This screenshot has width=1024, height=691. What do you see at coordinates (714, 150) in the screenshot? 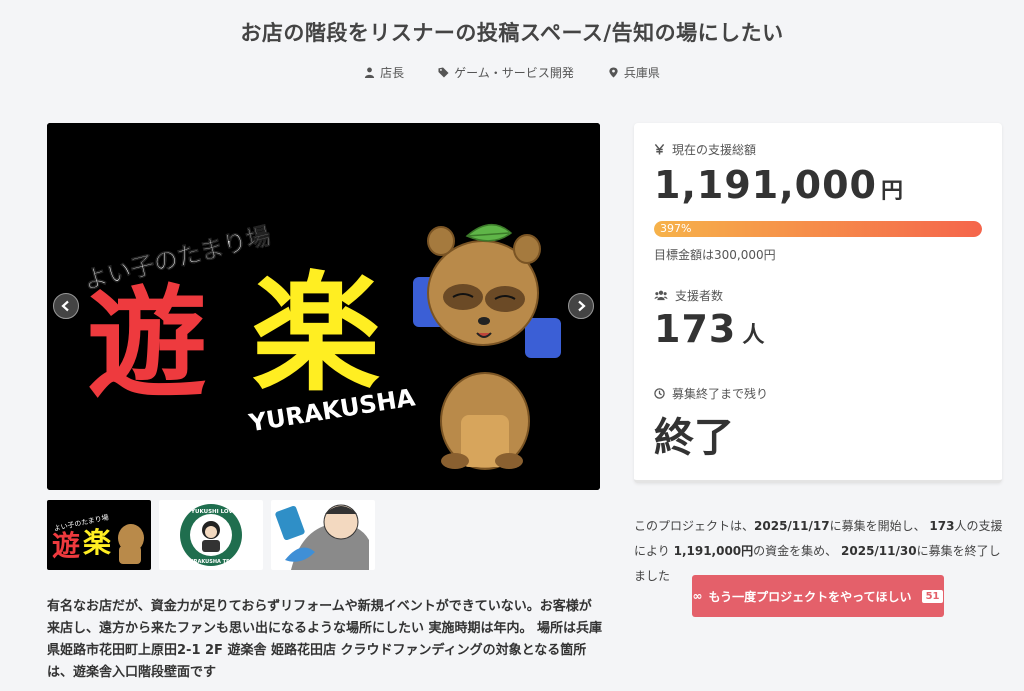
I see `total-label-text: 現在の支援総額` at bounding box center [714, 150].